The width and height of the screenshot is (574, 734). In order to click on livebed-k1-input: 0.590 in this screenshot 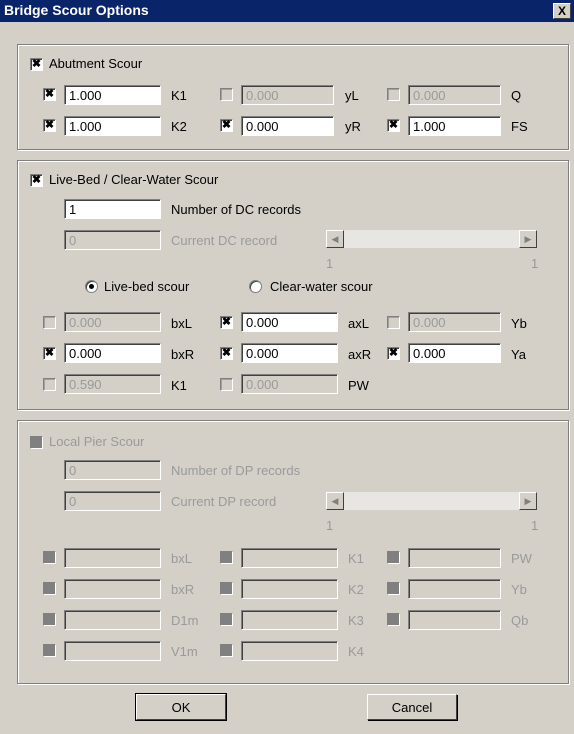, I will do `click(112, 384)`.